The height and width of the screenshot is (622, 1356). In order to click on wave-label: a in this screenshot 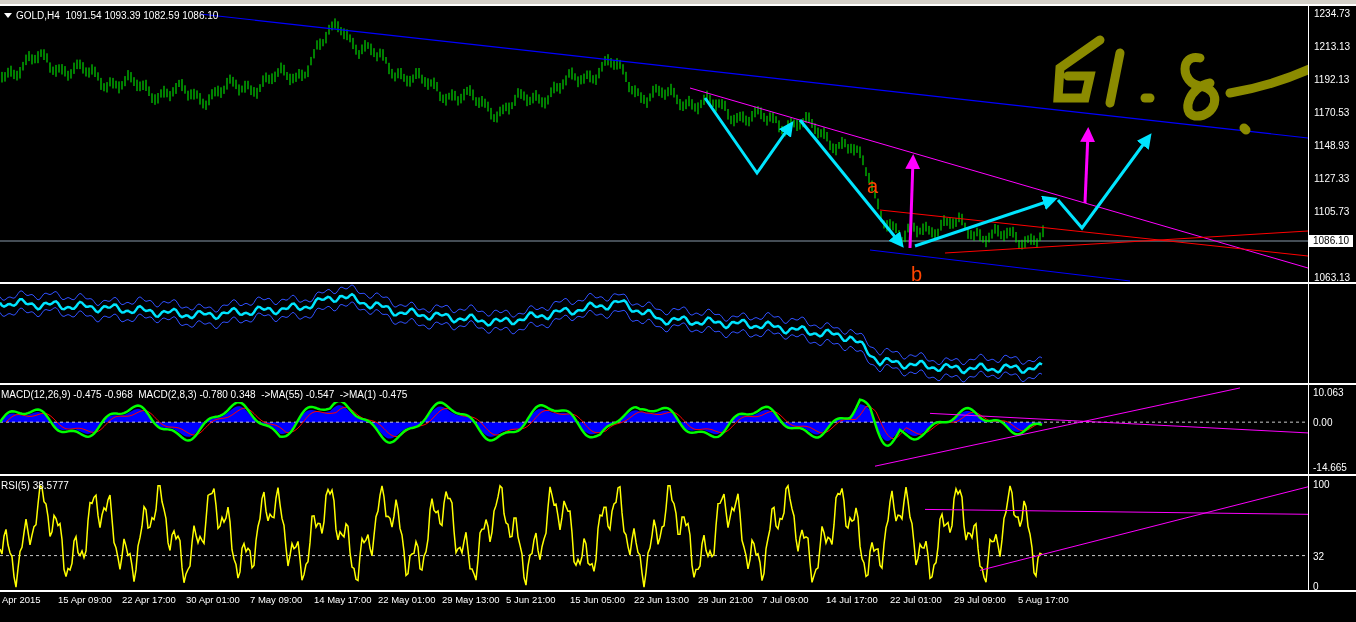, I will do `click(873, 186)`.